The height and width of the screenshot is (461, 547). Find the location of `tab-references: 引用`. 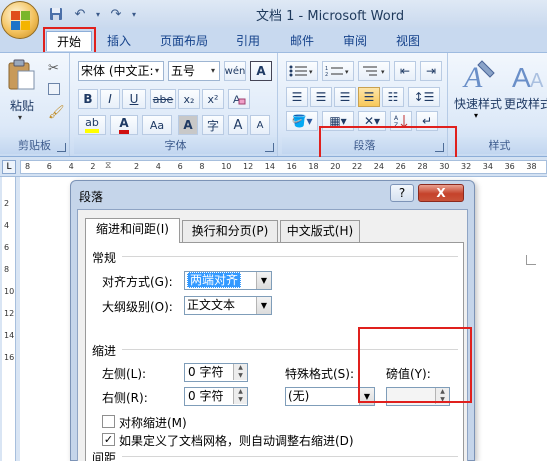

tab-references: 引用 is located at coordinates (248, 41).